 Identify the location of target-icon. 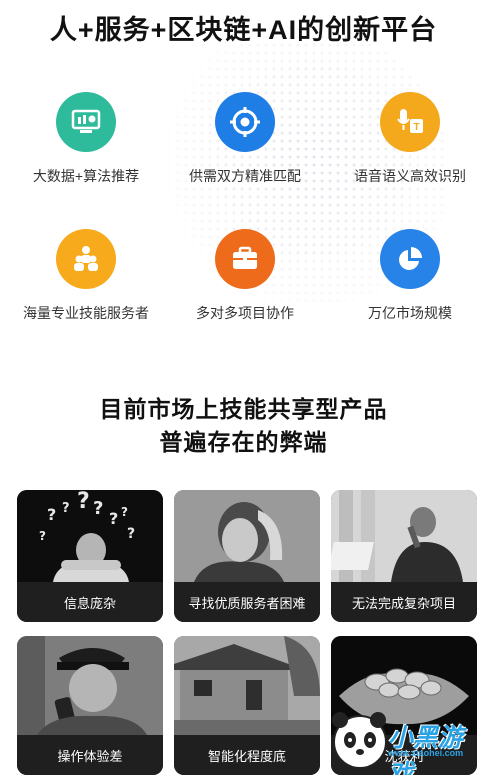
(245, 122).